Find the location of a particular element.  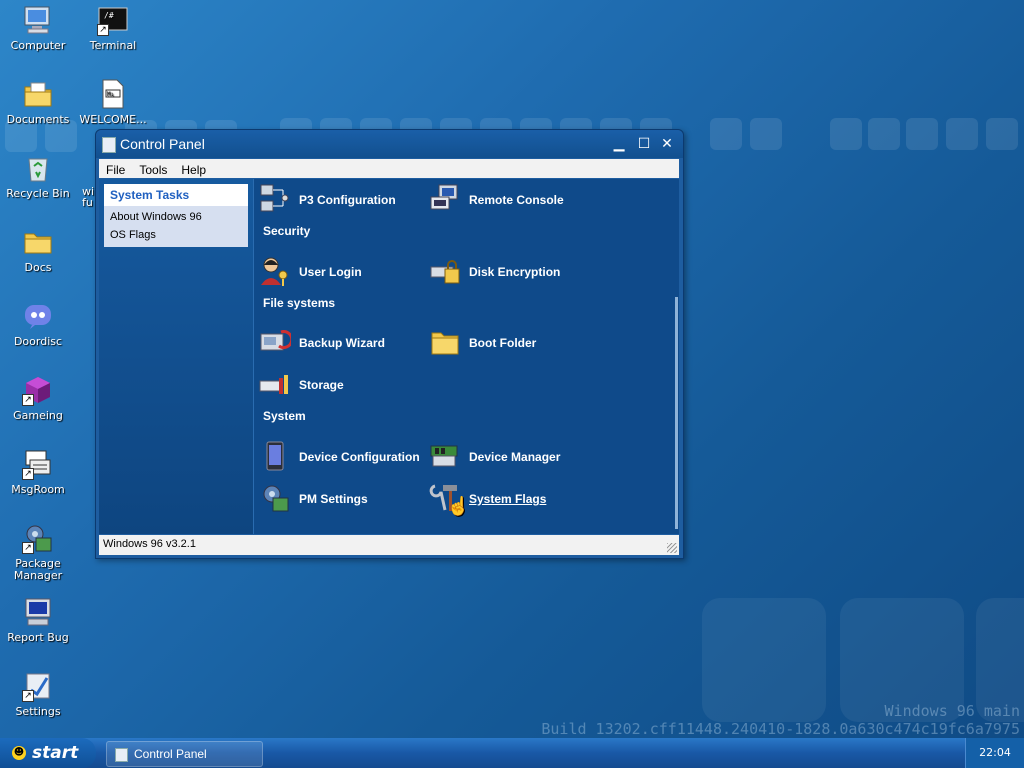

desktop-icon-label: MsgRoom is located at coordinates (38, 489).